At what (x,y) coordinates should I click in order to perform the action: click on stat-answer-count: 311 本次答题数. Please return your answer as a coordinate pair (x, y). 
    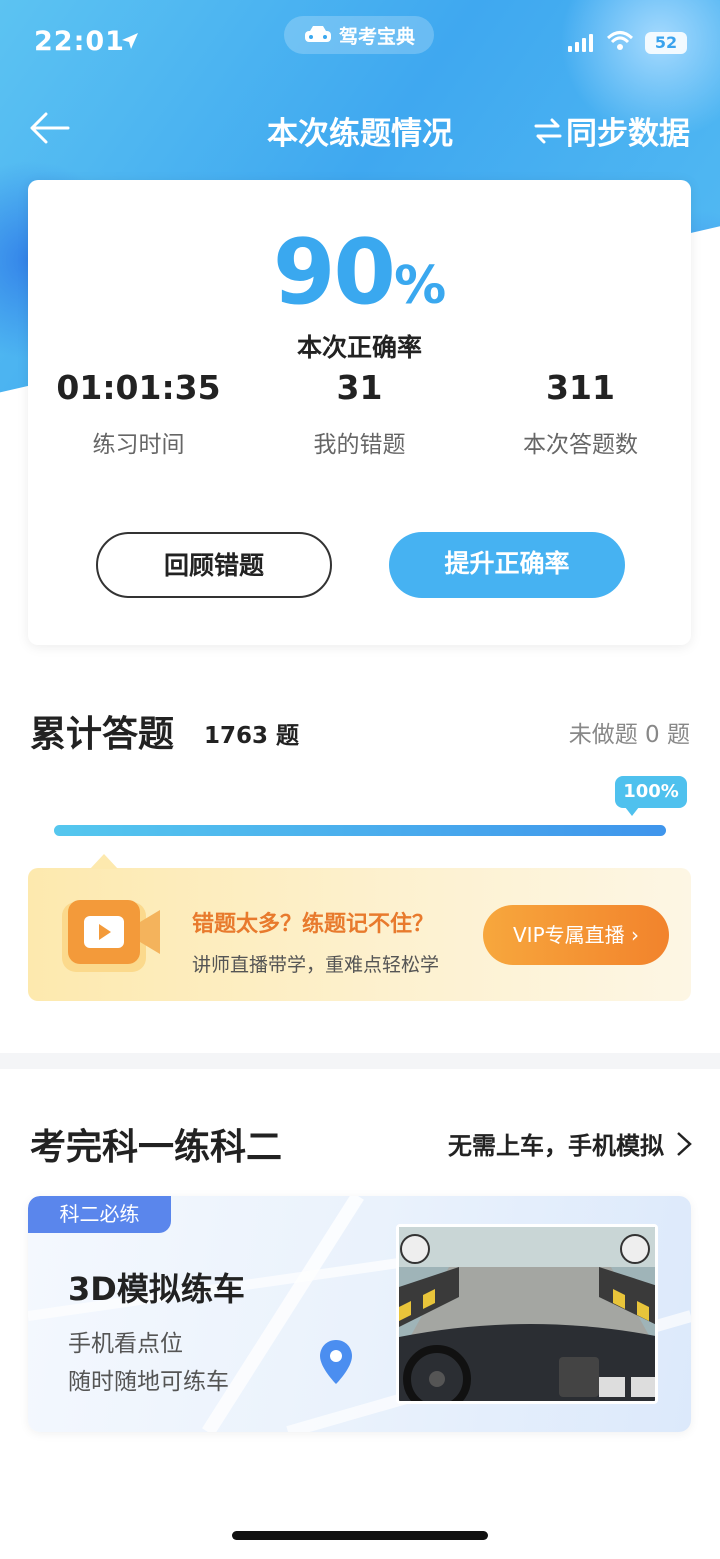
    Looking at the image, I should click on (580, 413).